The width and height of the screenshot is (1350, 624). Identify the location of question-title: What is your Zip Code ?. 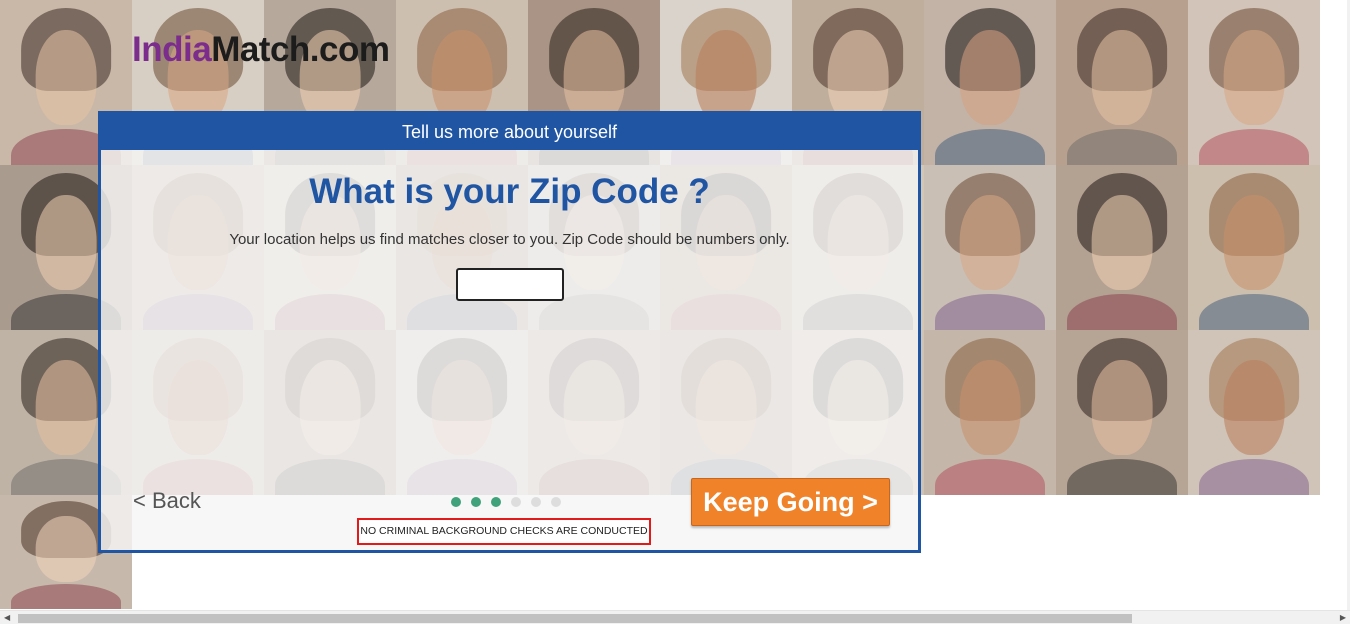
(509, 191).